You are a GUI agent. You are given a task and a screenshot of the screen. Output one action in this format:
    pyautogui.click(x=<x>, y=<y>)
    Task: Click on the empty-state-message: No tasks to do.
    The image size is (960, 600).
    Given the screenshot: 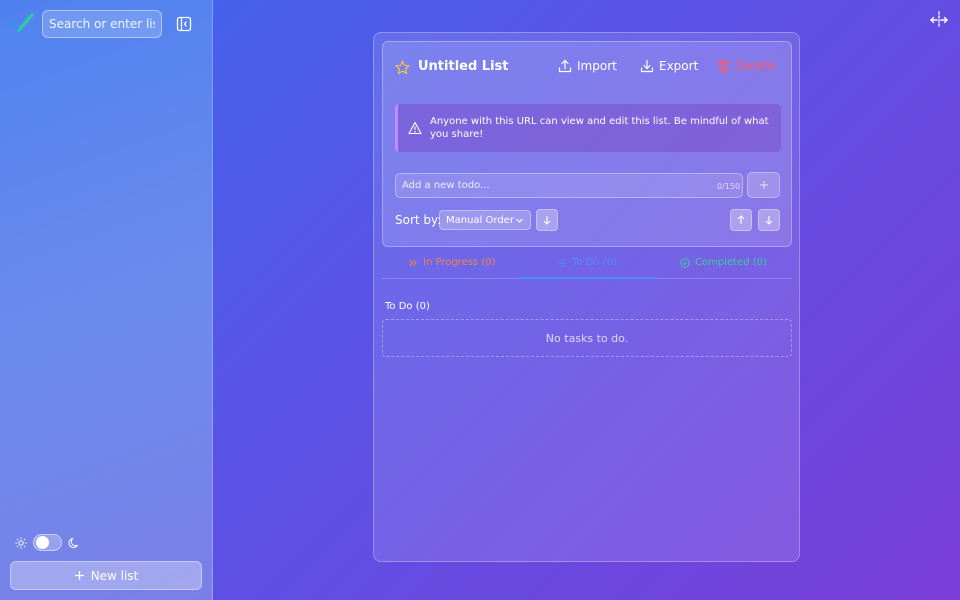 What is the action you would take?
    pyautogui.click(x=587, y=338)
    